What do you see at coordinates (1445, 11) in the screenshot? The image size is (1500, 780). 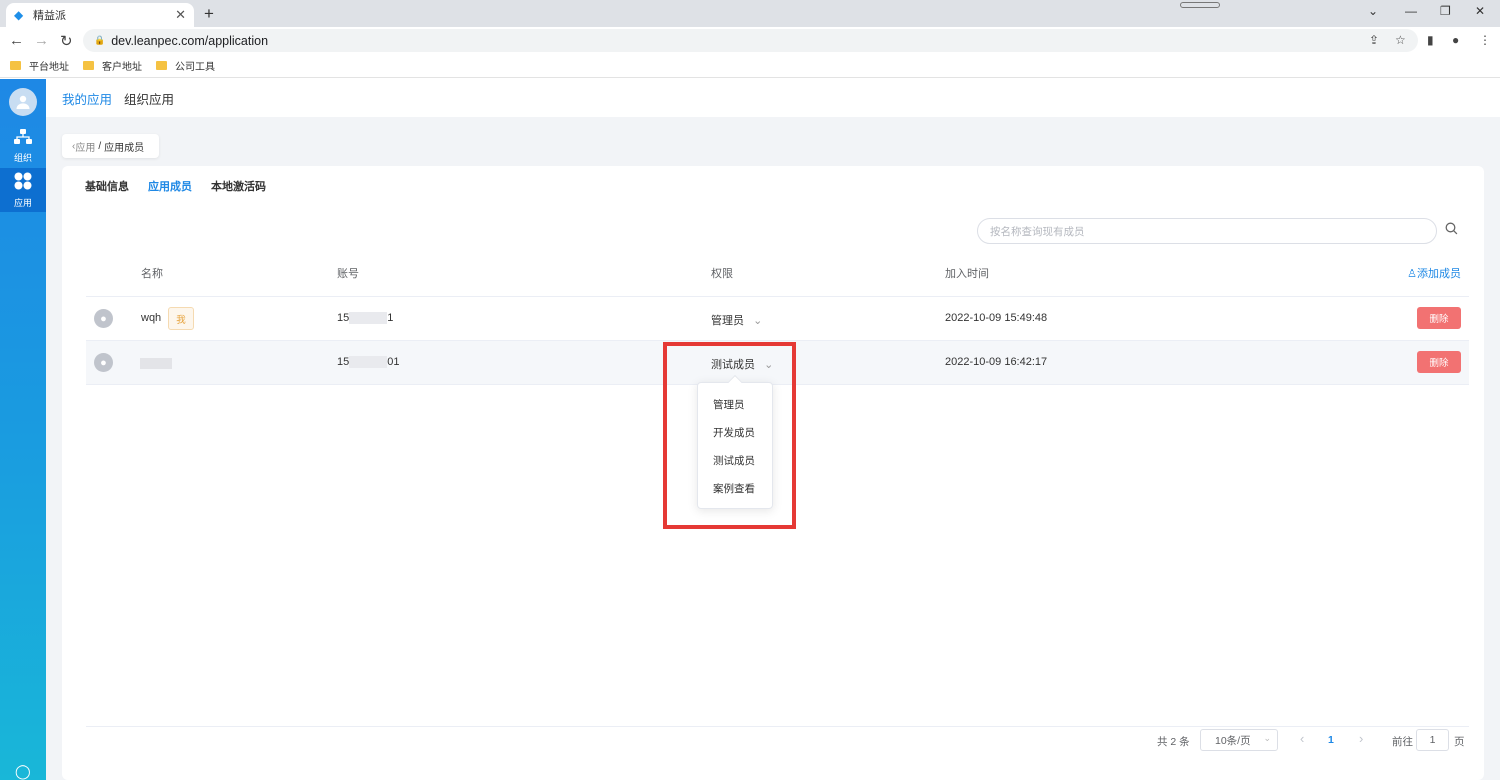 I see `restore-icon: ❐` at bounding box center [1445, 11].